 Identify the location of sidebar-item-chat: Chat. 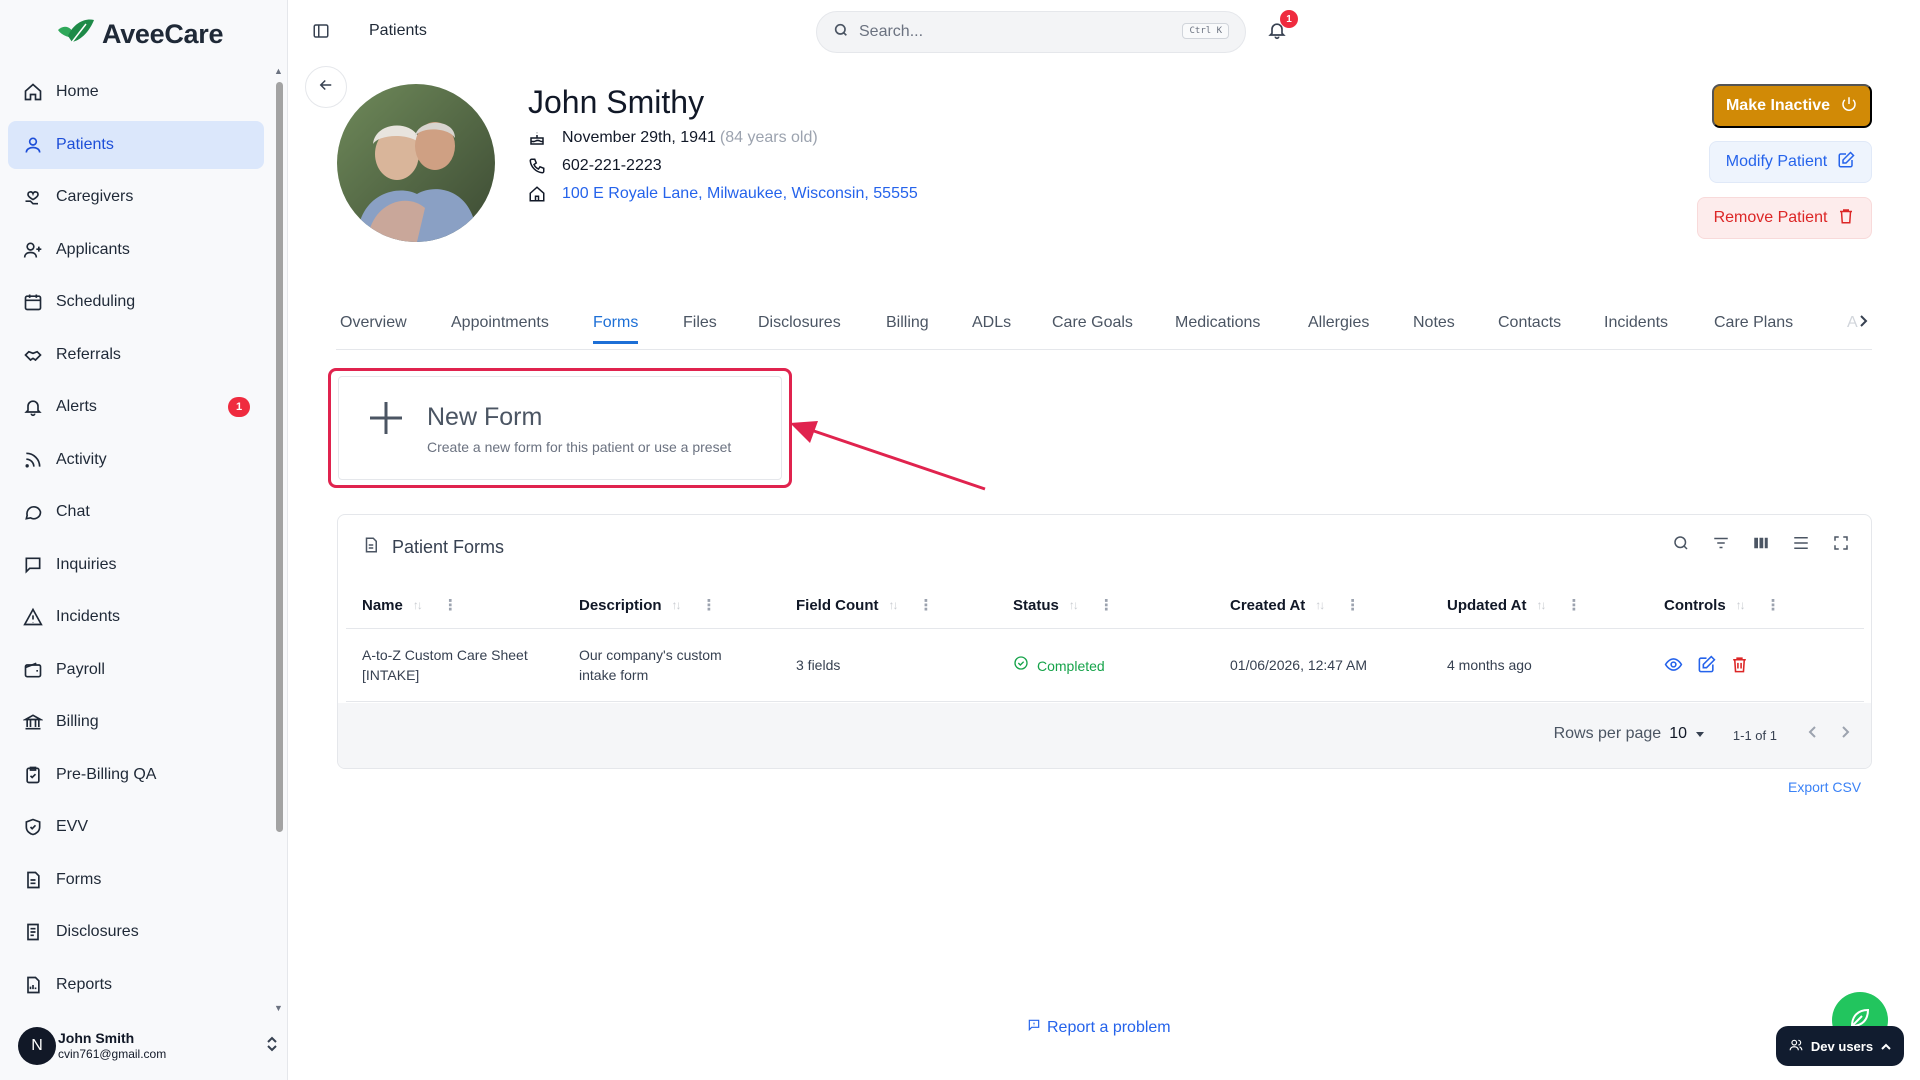
(136, 512).